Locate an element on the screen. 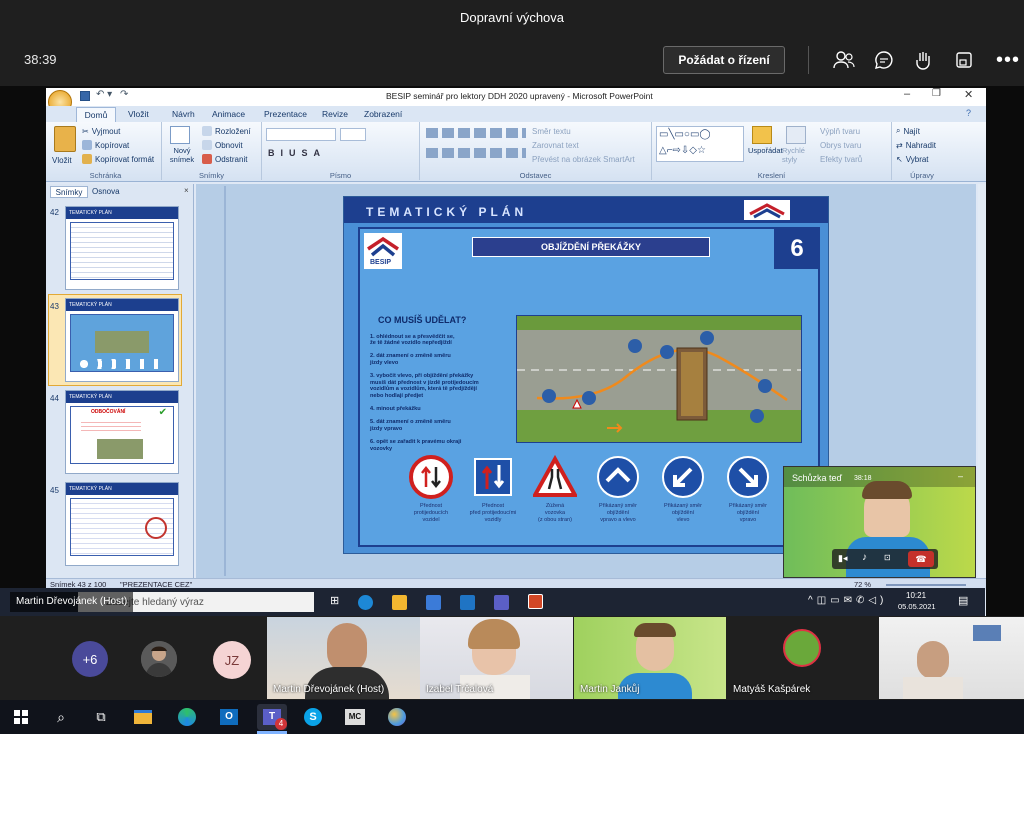  tab-animations: Animace is located at coordinates (228, 114).